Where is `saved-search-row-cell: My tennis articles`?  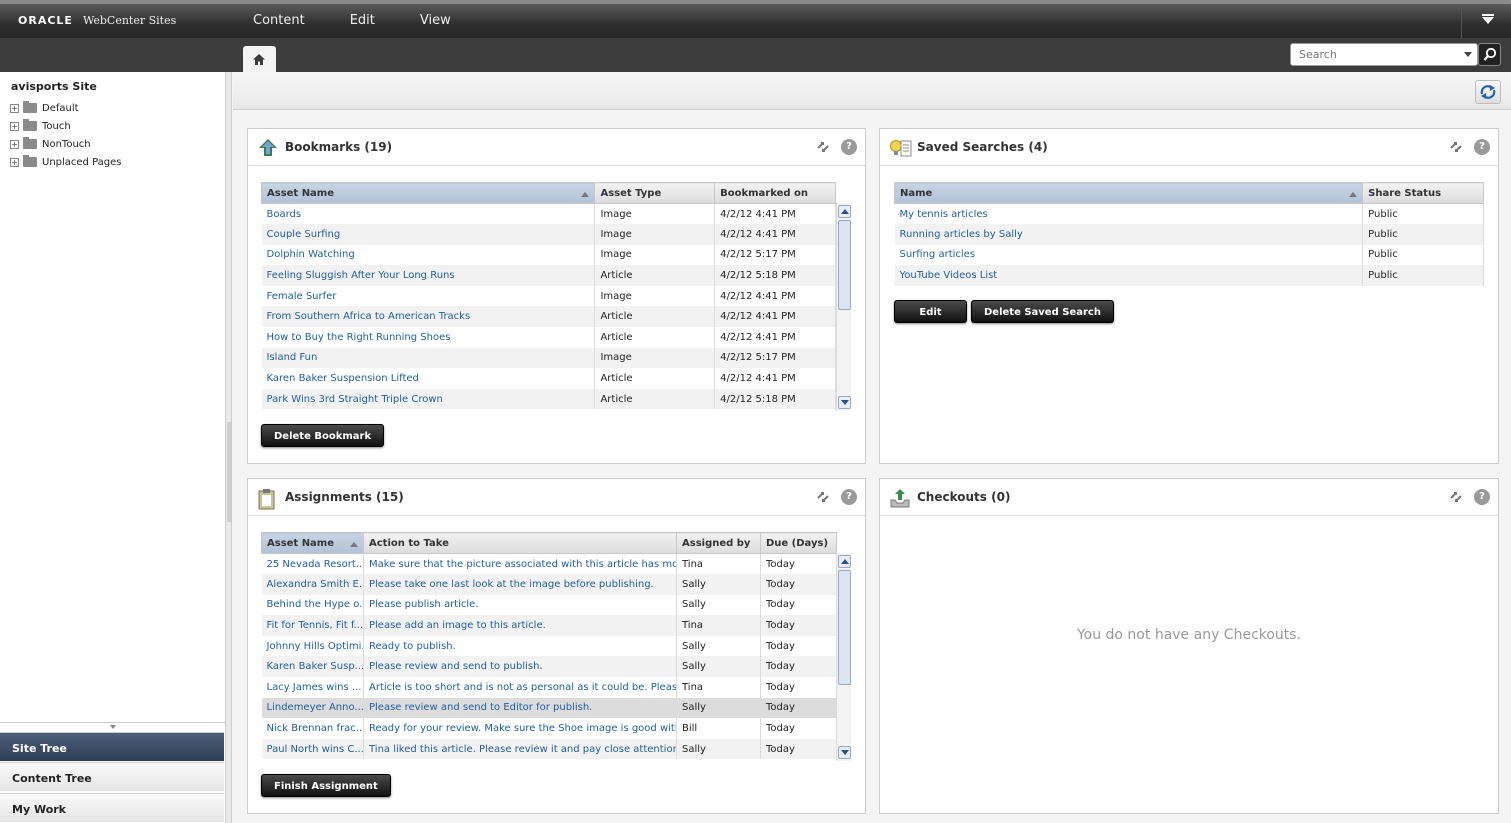
saved-search-row-cell: My tennis articles is located at coordinates (1129, 214).